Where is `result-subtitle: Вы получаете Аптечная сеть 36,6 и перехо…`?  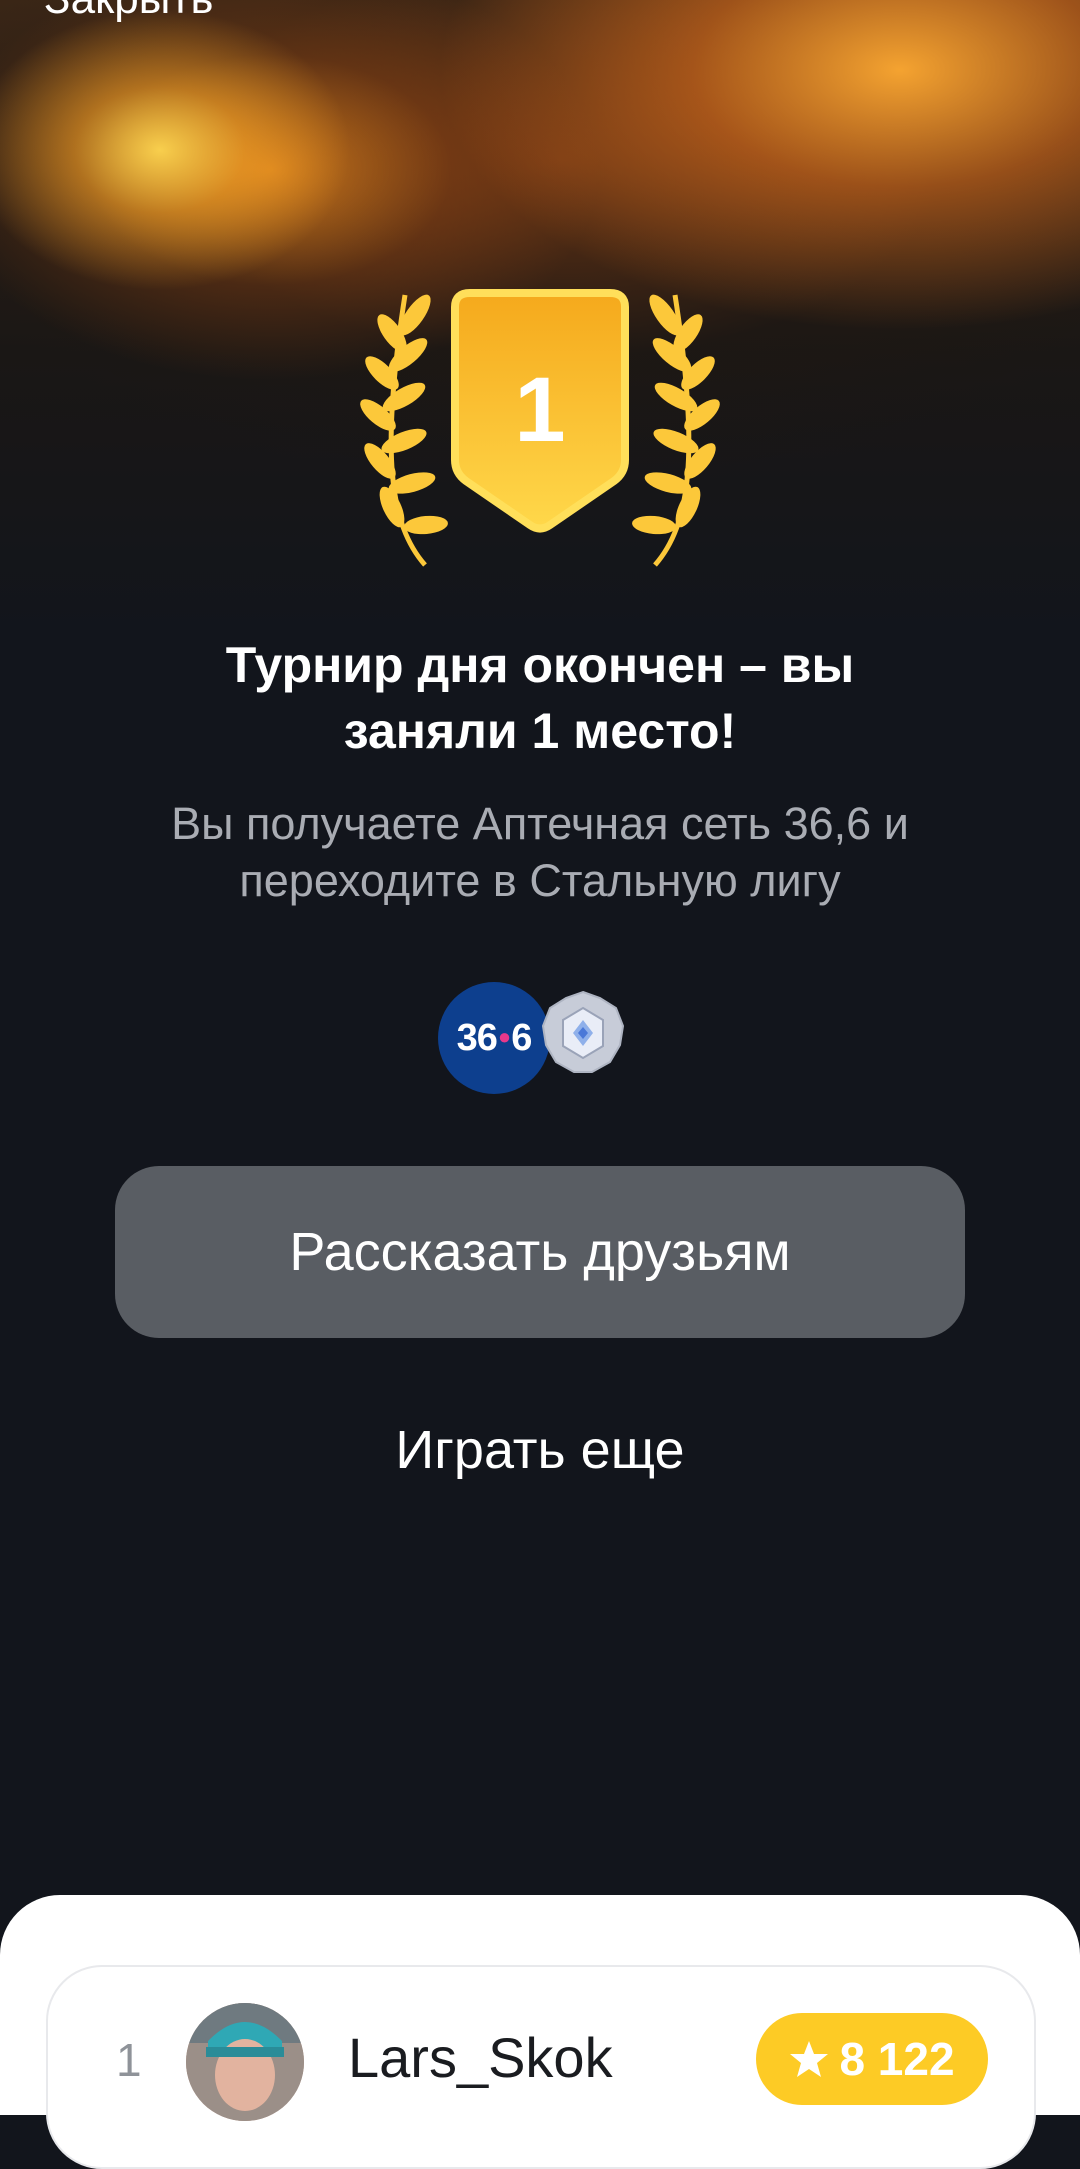 result-subtitle: Вы получаете Аптечная сеть 36,6 и перехо… is located at coordinates (540, 852).